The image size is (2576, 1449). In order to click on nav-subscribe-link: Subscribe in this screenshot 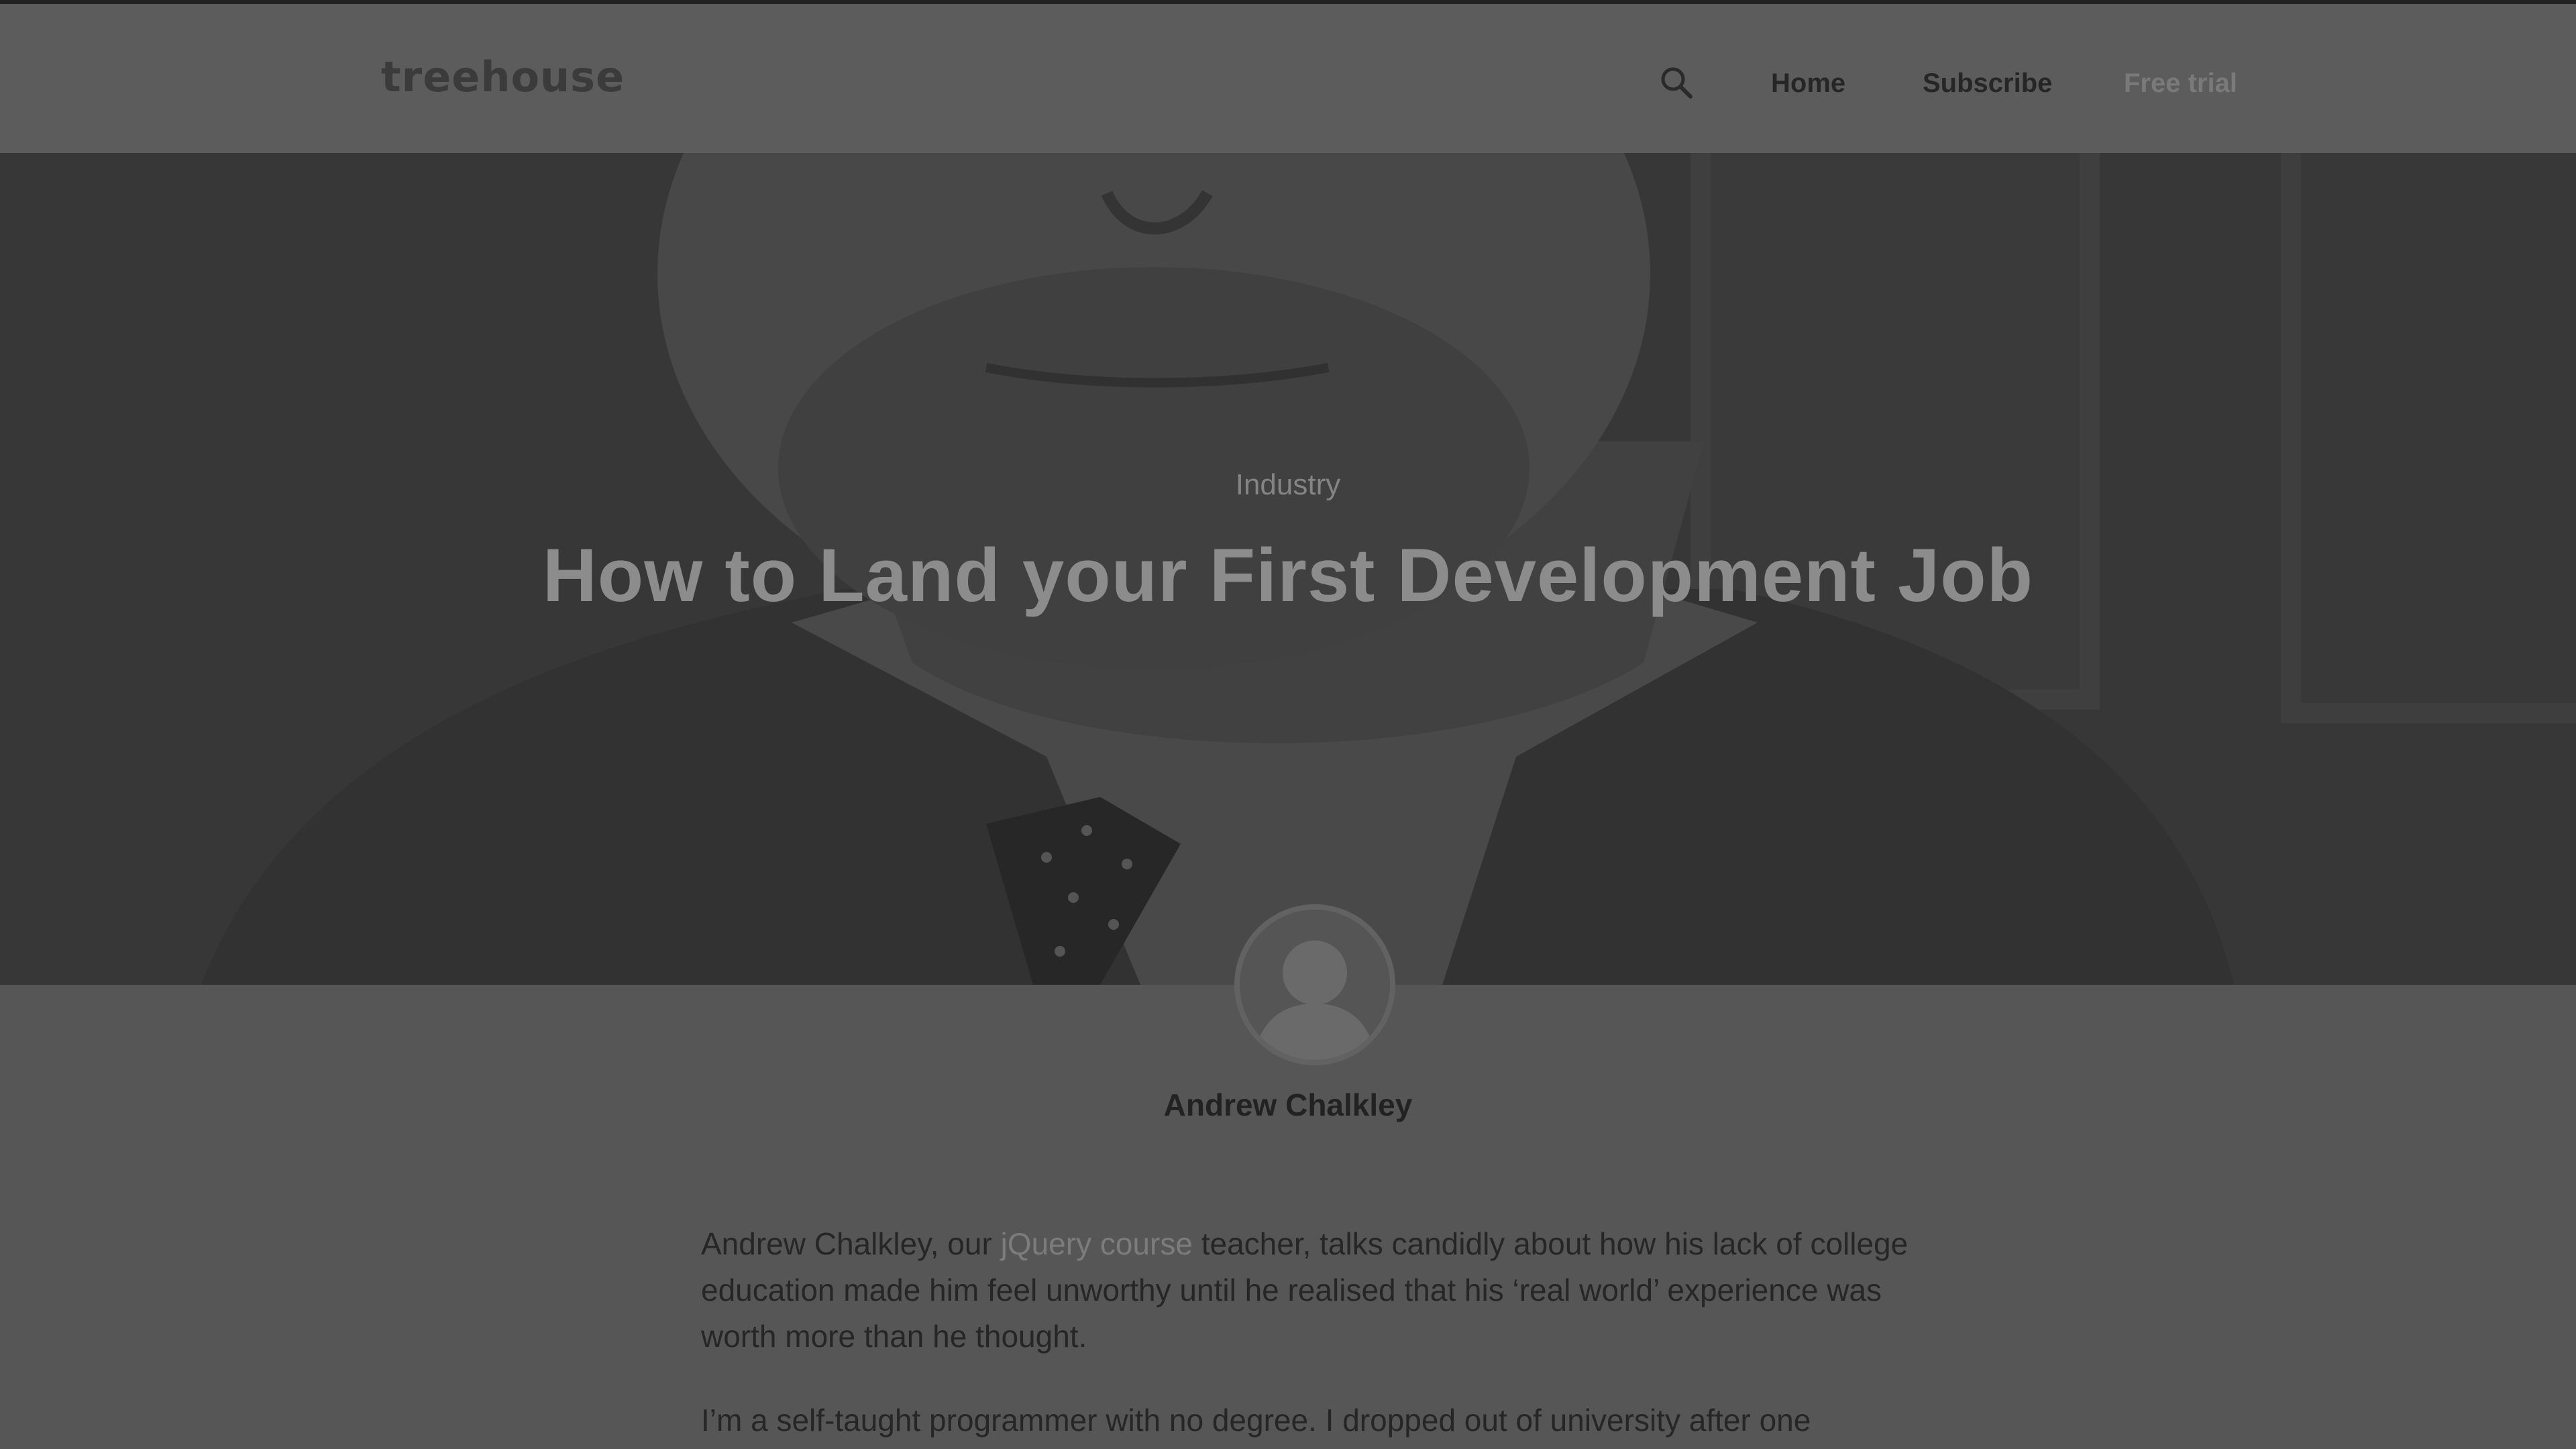, I will do `click(1987, 83)`.